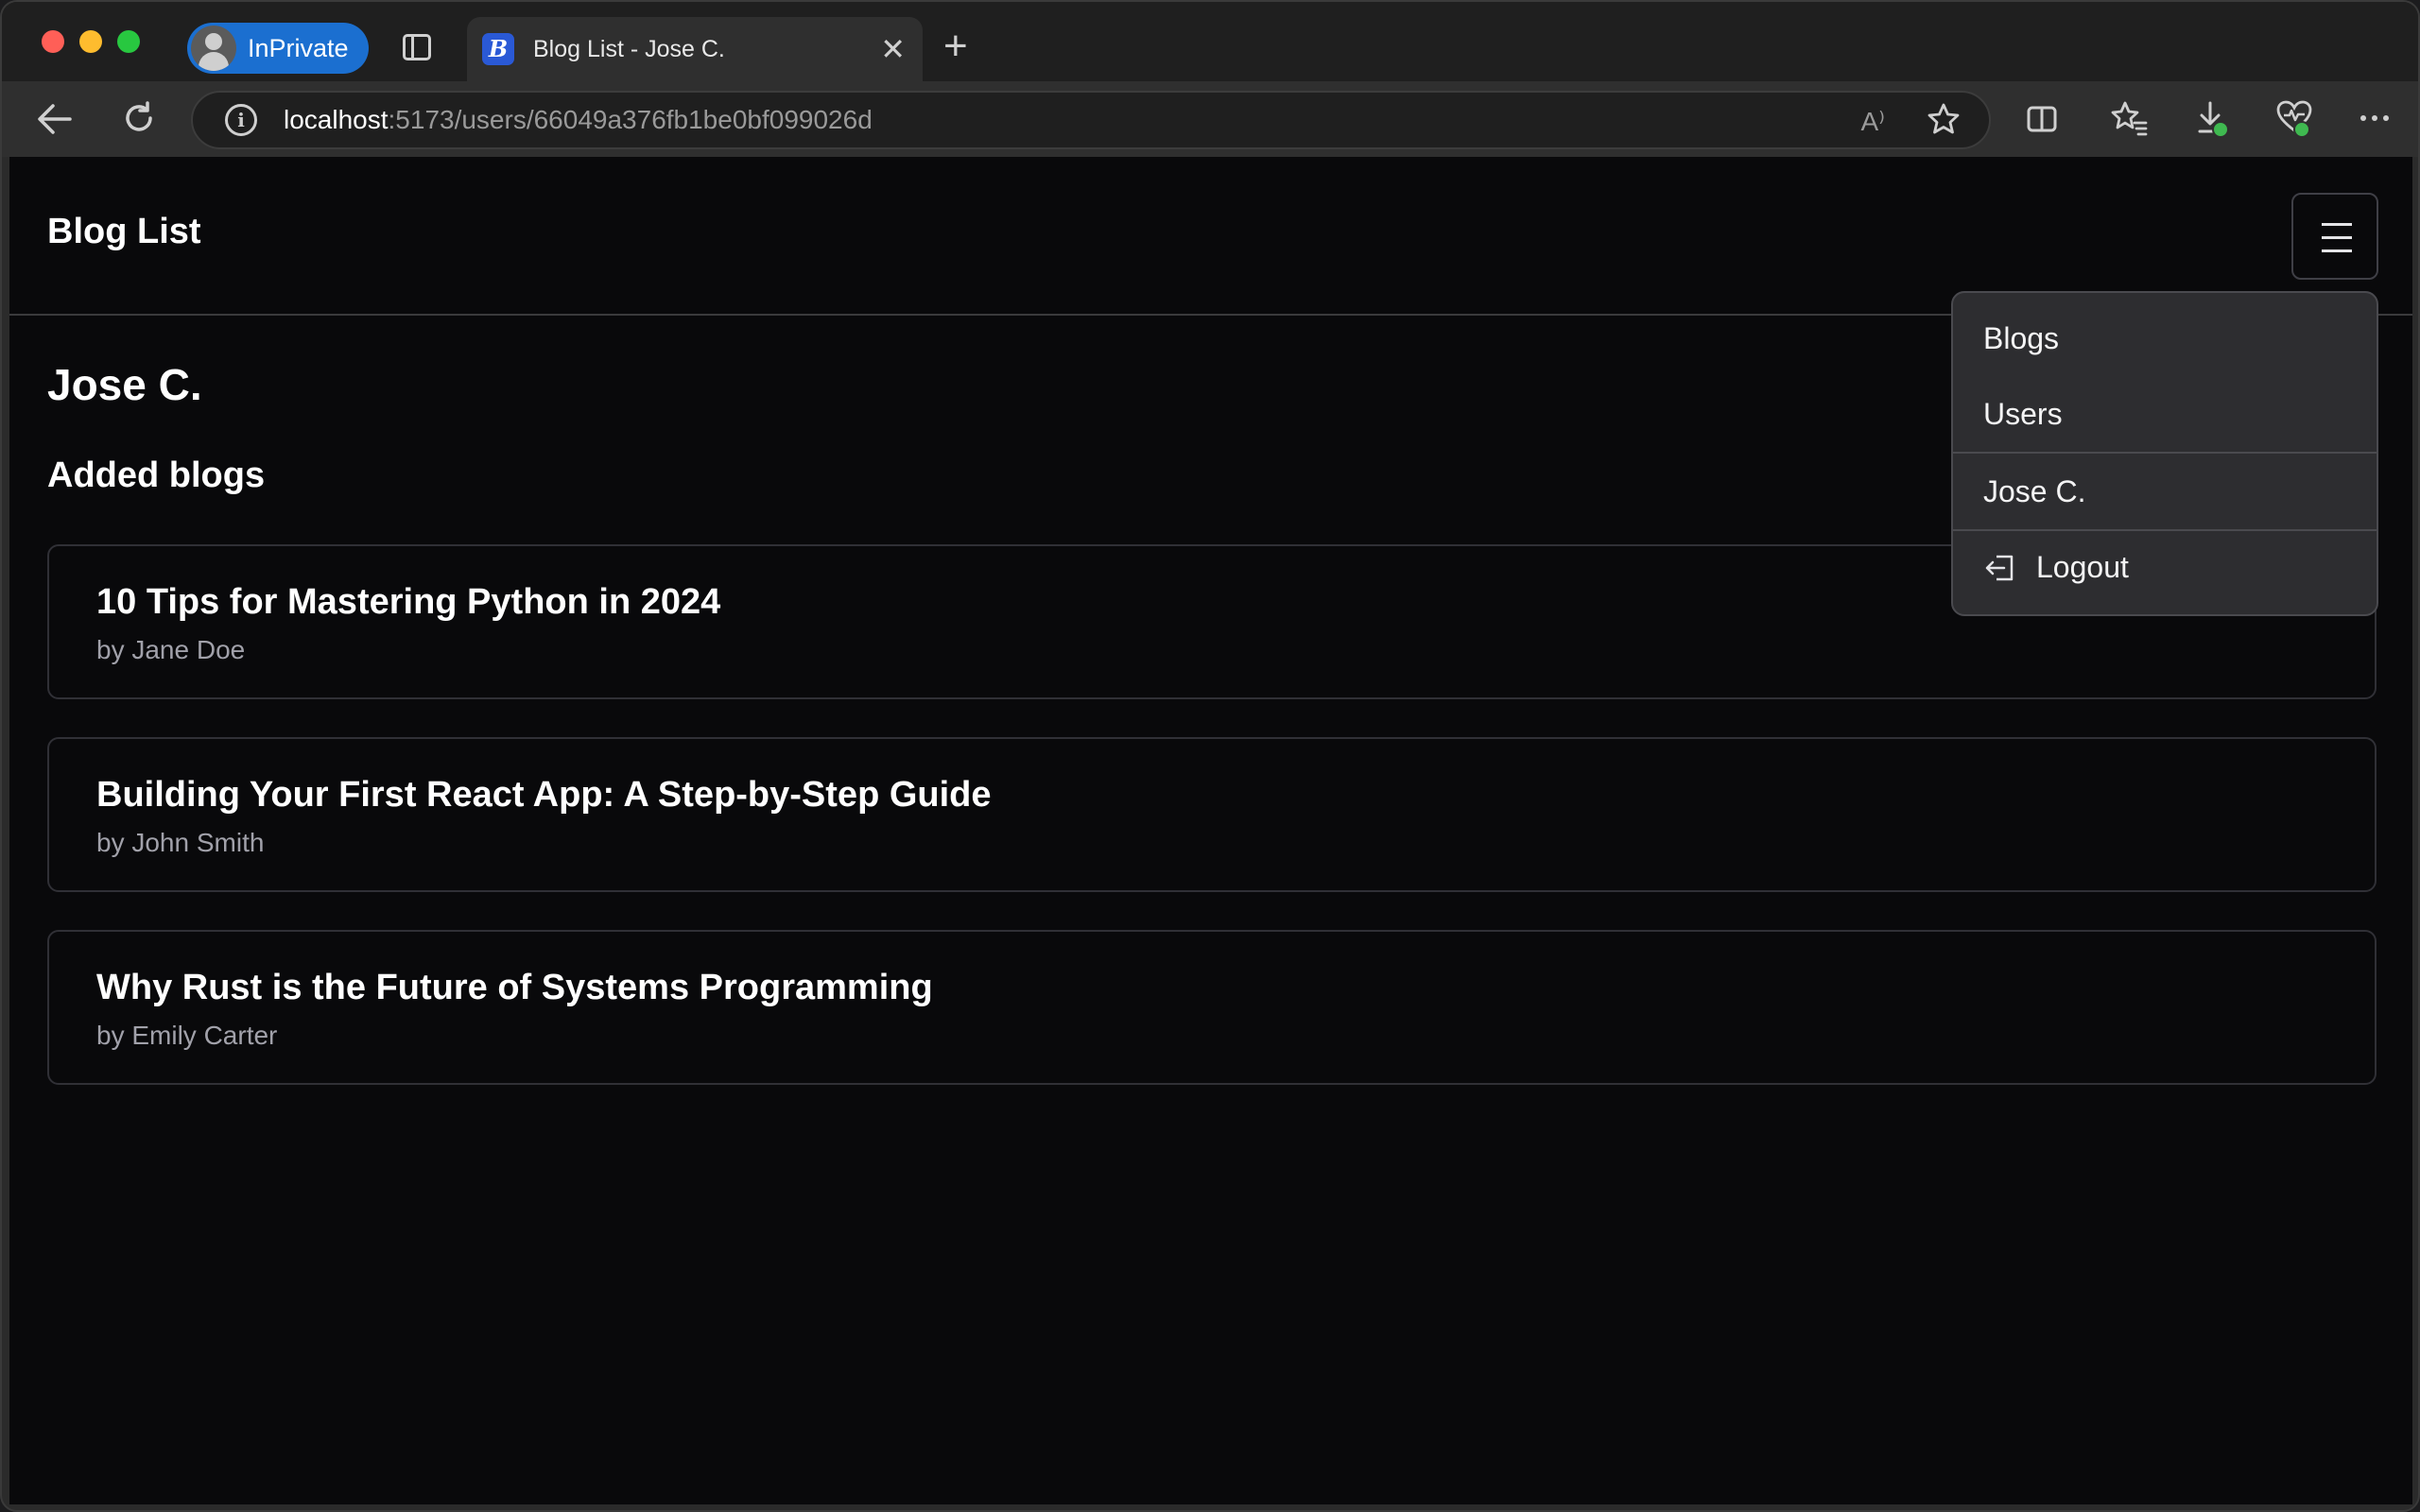 This screenshot has width=2420, height=1512. What do you see at coordinates (955, 46) in the screenshot?
I see `new-tab-button: +` at bounding box center [955, 46].